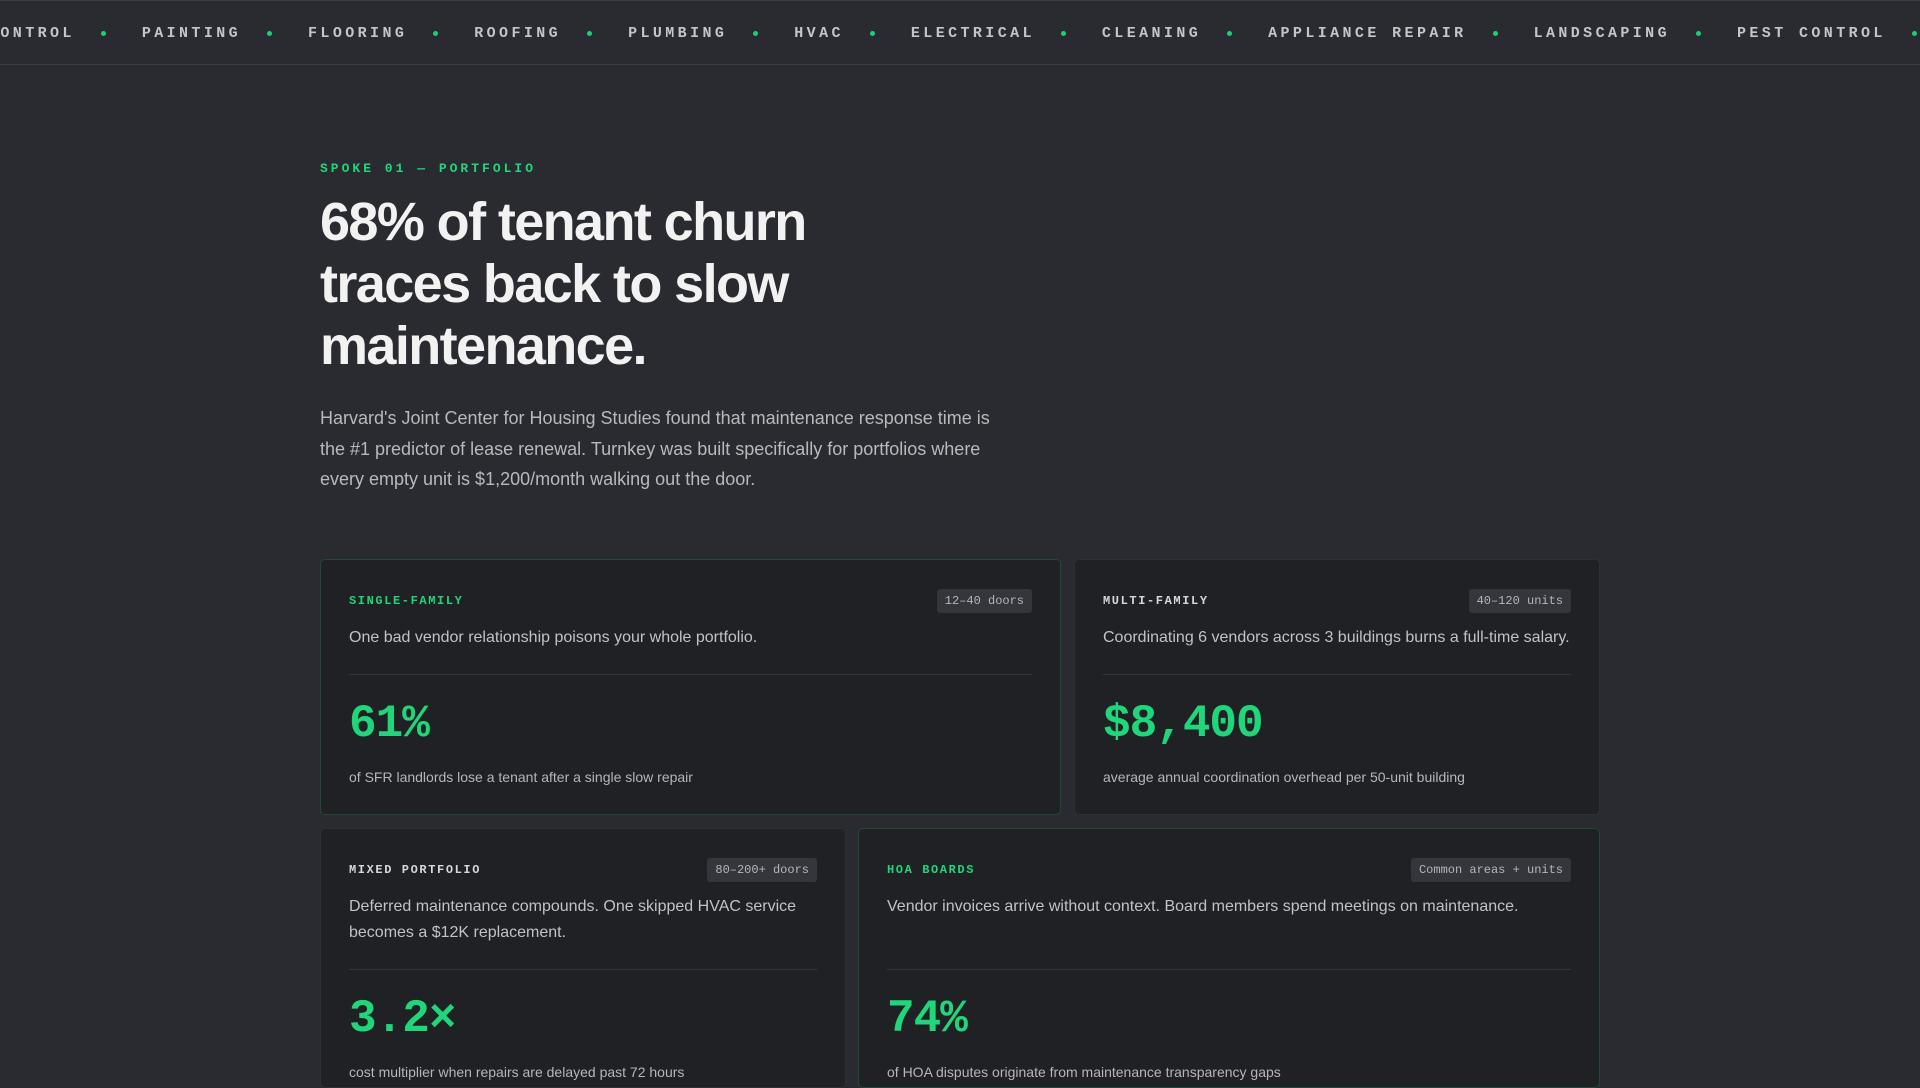  I want to click on size-badge: 40–120 units, so click(1519, 601).